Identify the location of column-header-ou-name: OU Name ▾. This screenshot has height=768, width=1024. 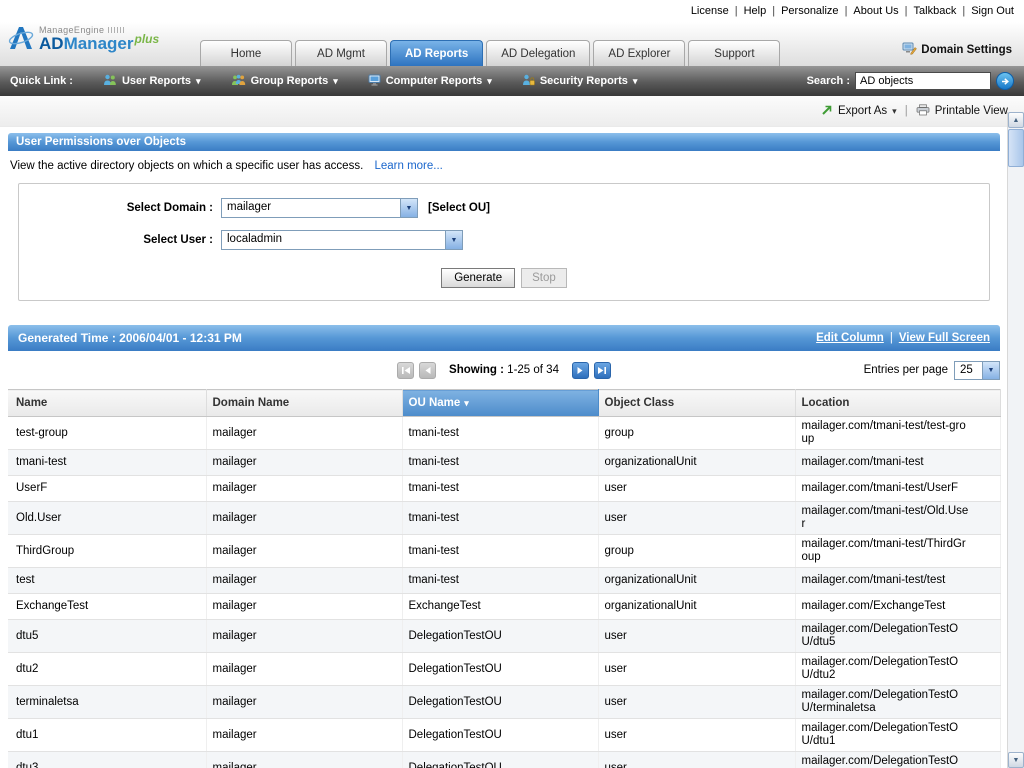
(500, 403).